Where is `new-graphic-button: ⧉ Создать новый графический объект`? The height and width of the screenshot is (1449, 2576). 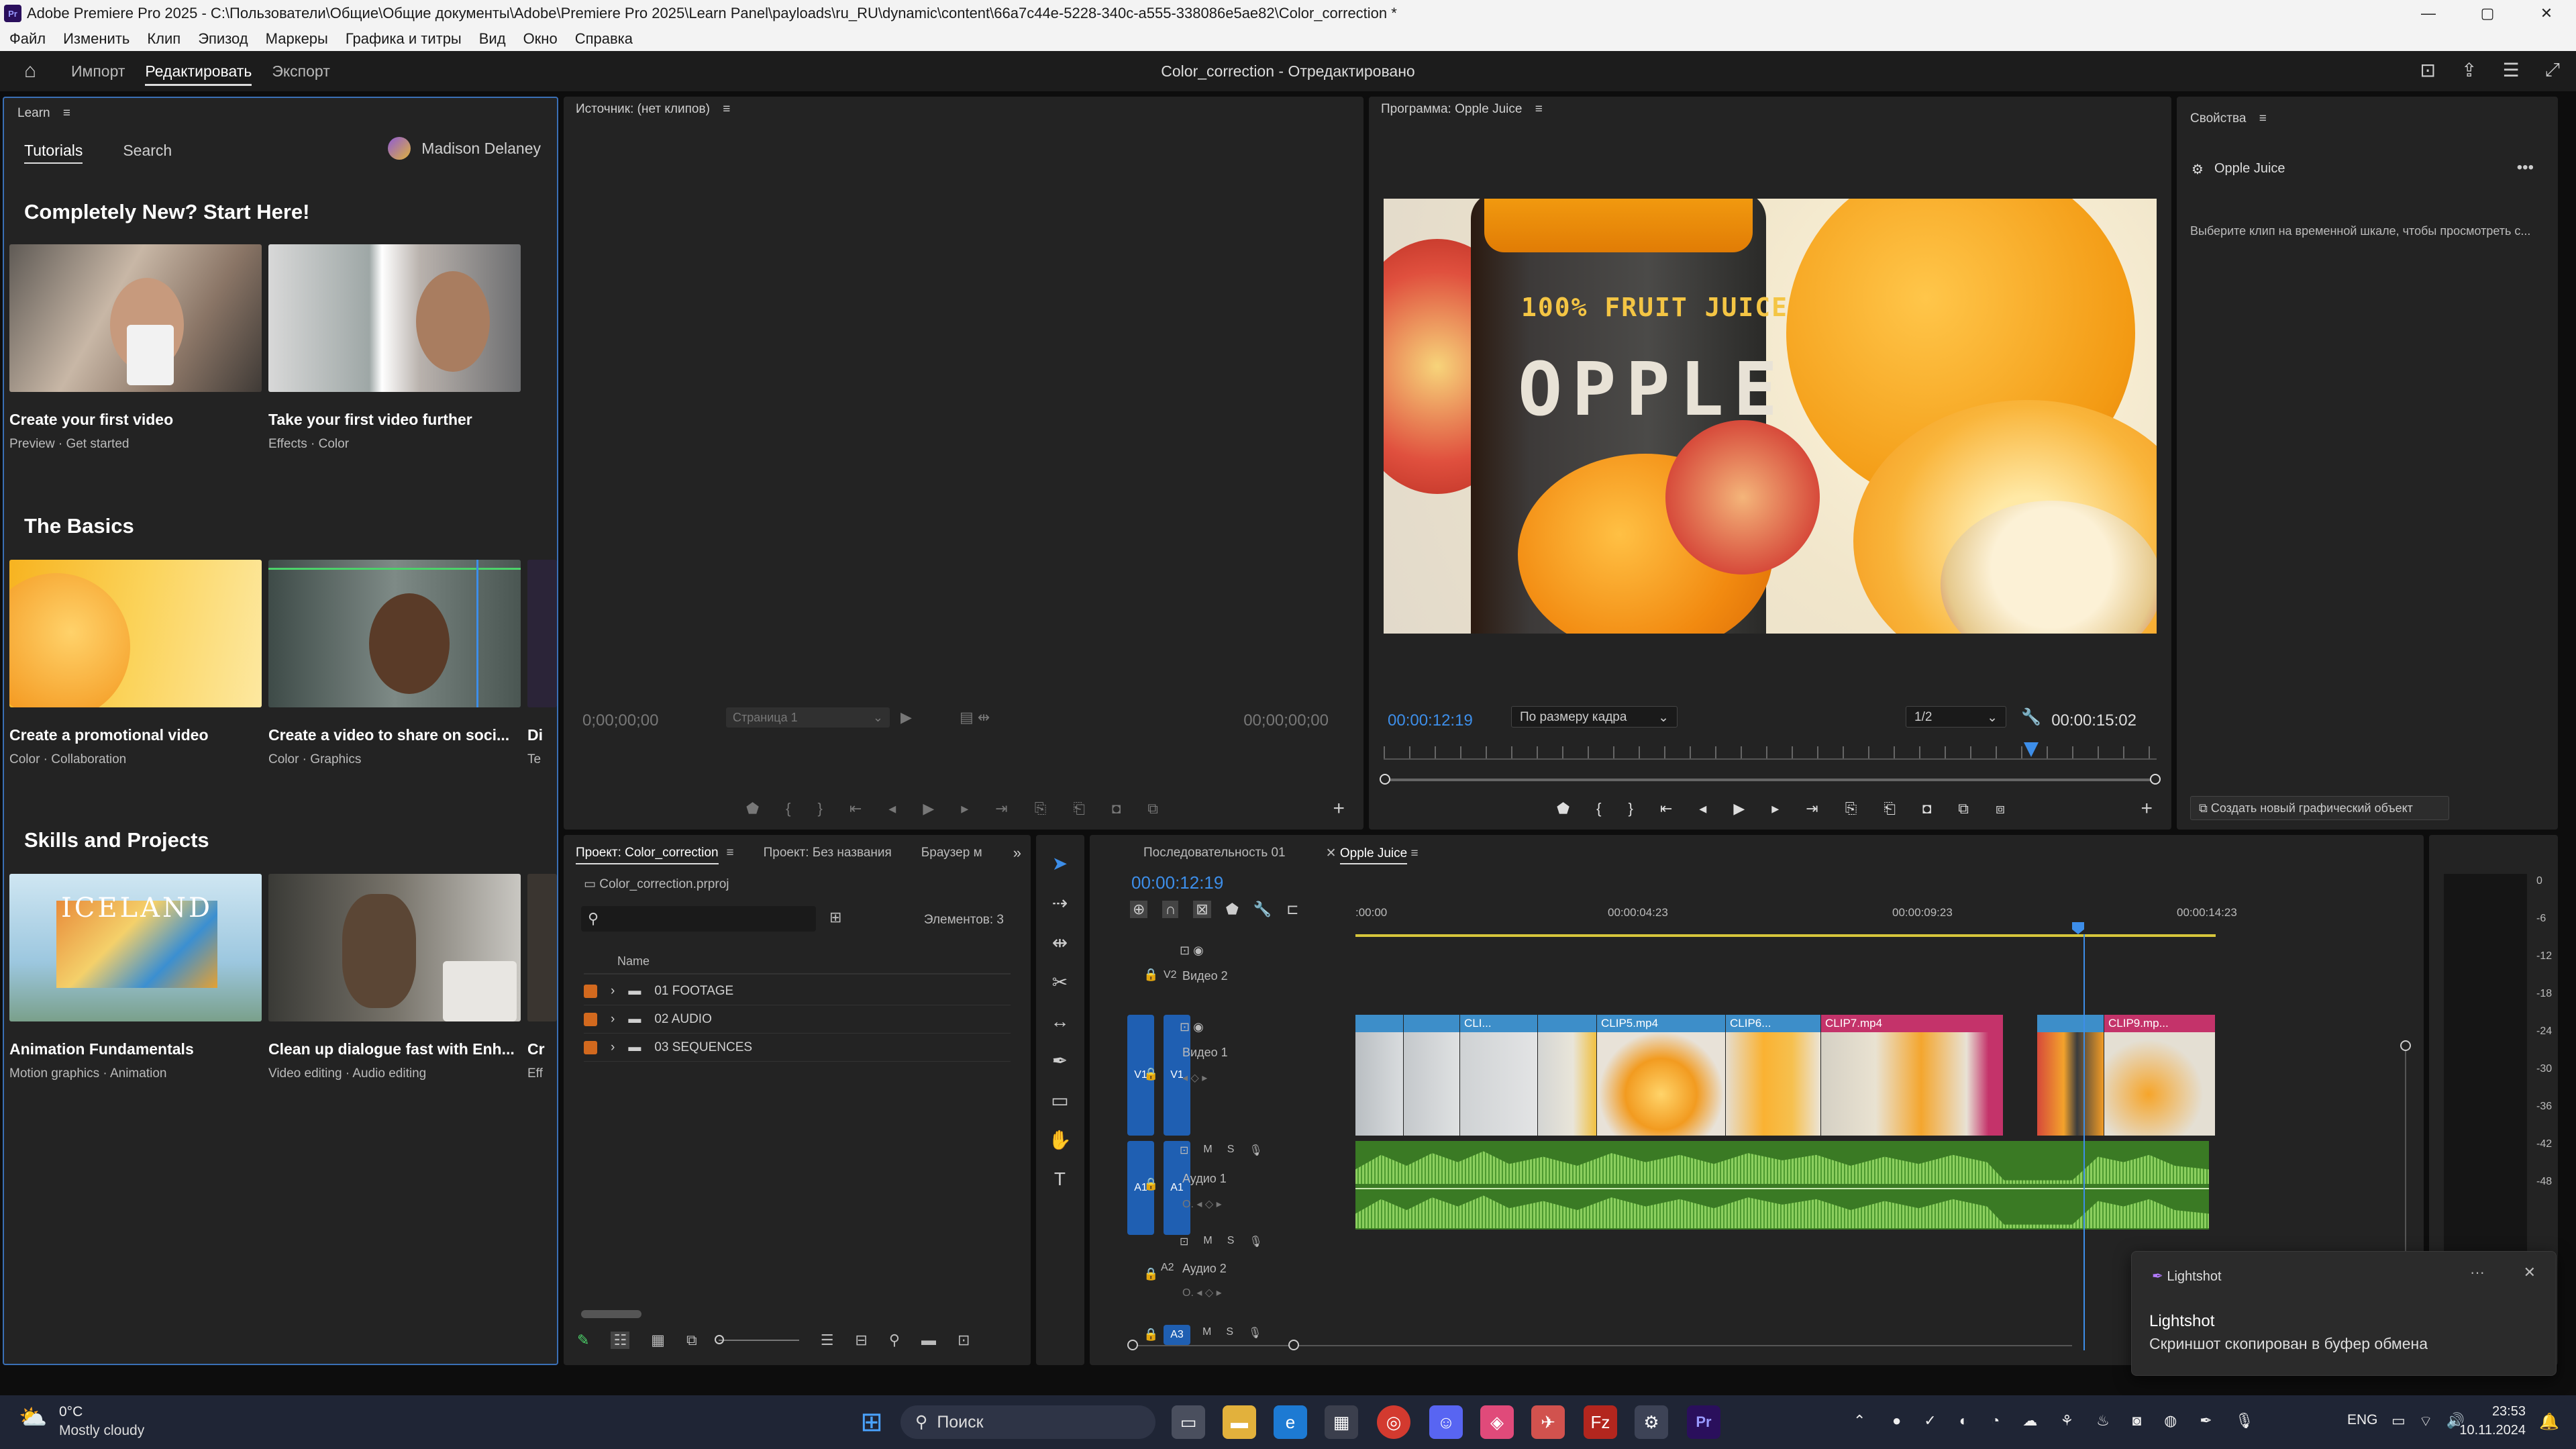 new-graphic-button: ⧉ Создать новый графический объект is located at coordinates (2319, 808).